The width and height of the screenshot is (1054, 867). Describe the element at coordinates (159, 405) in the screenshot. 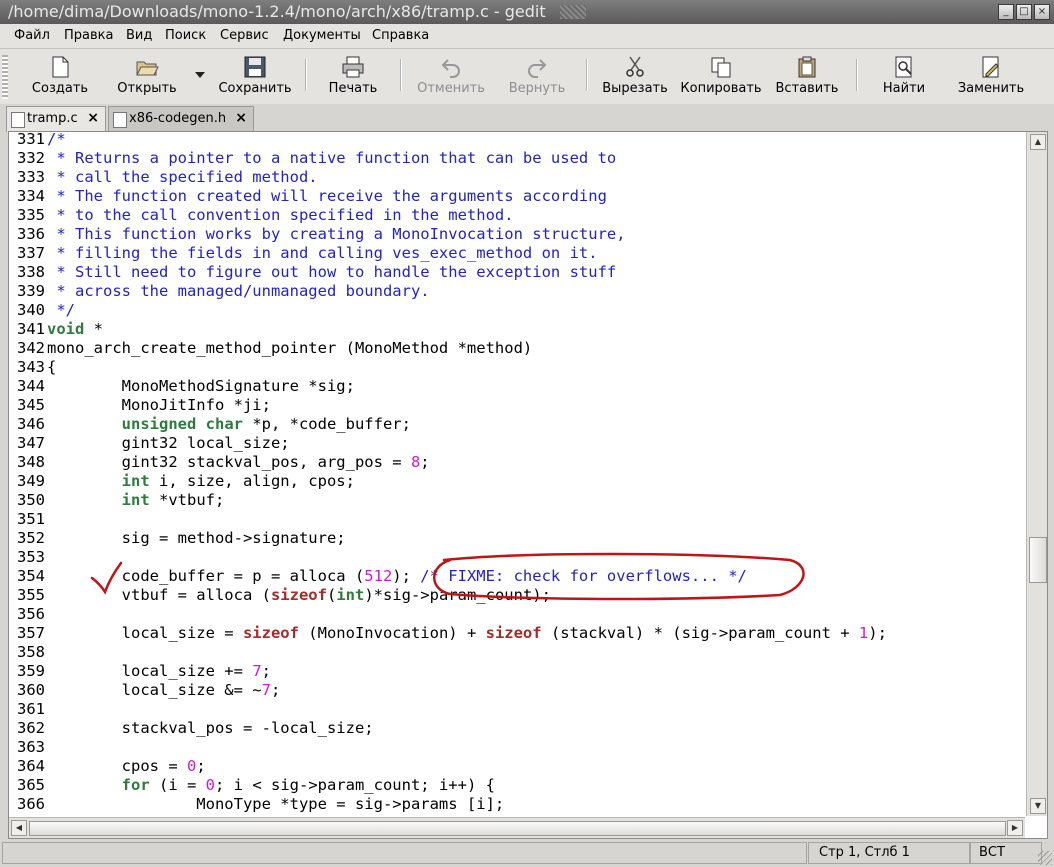

I see `line-text: MonoJitInfo *ji;` at that location.